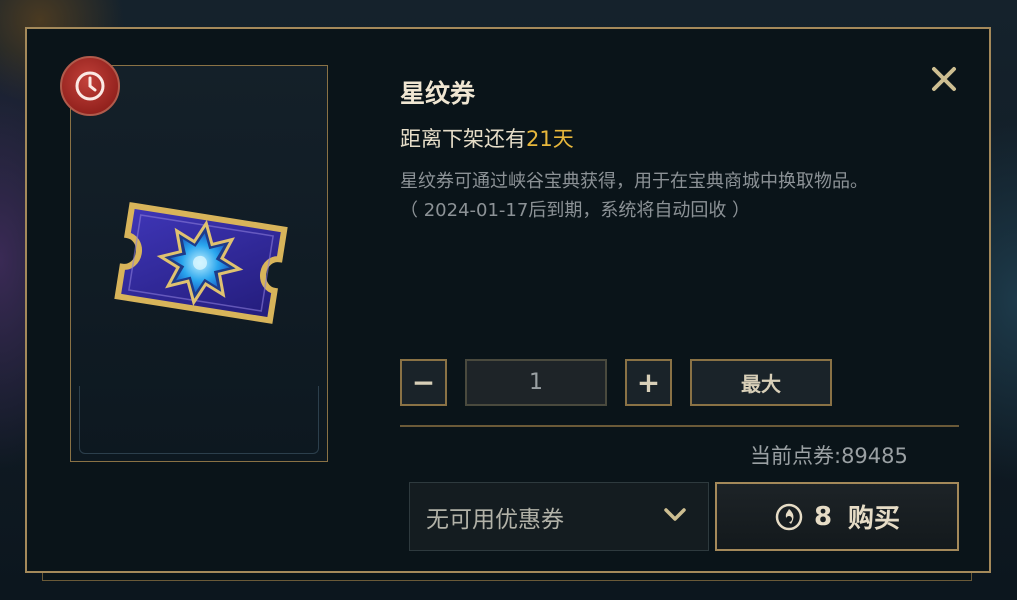  What do you see at coordinates (495, 519) in the screenshot?
I see `coupon-selected-value: 无可用优惠券` at bounding box center [495, 519].